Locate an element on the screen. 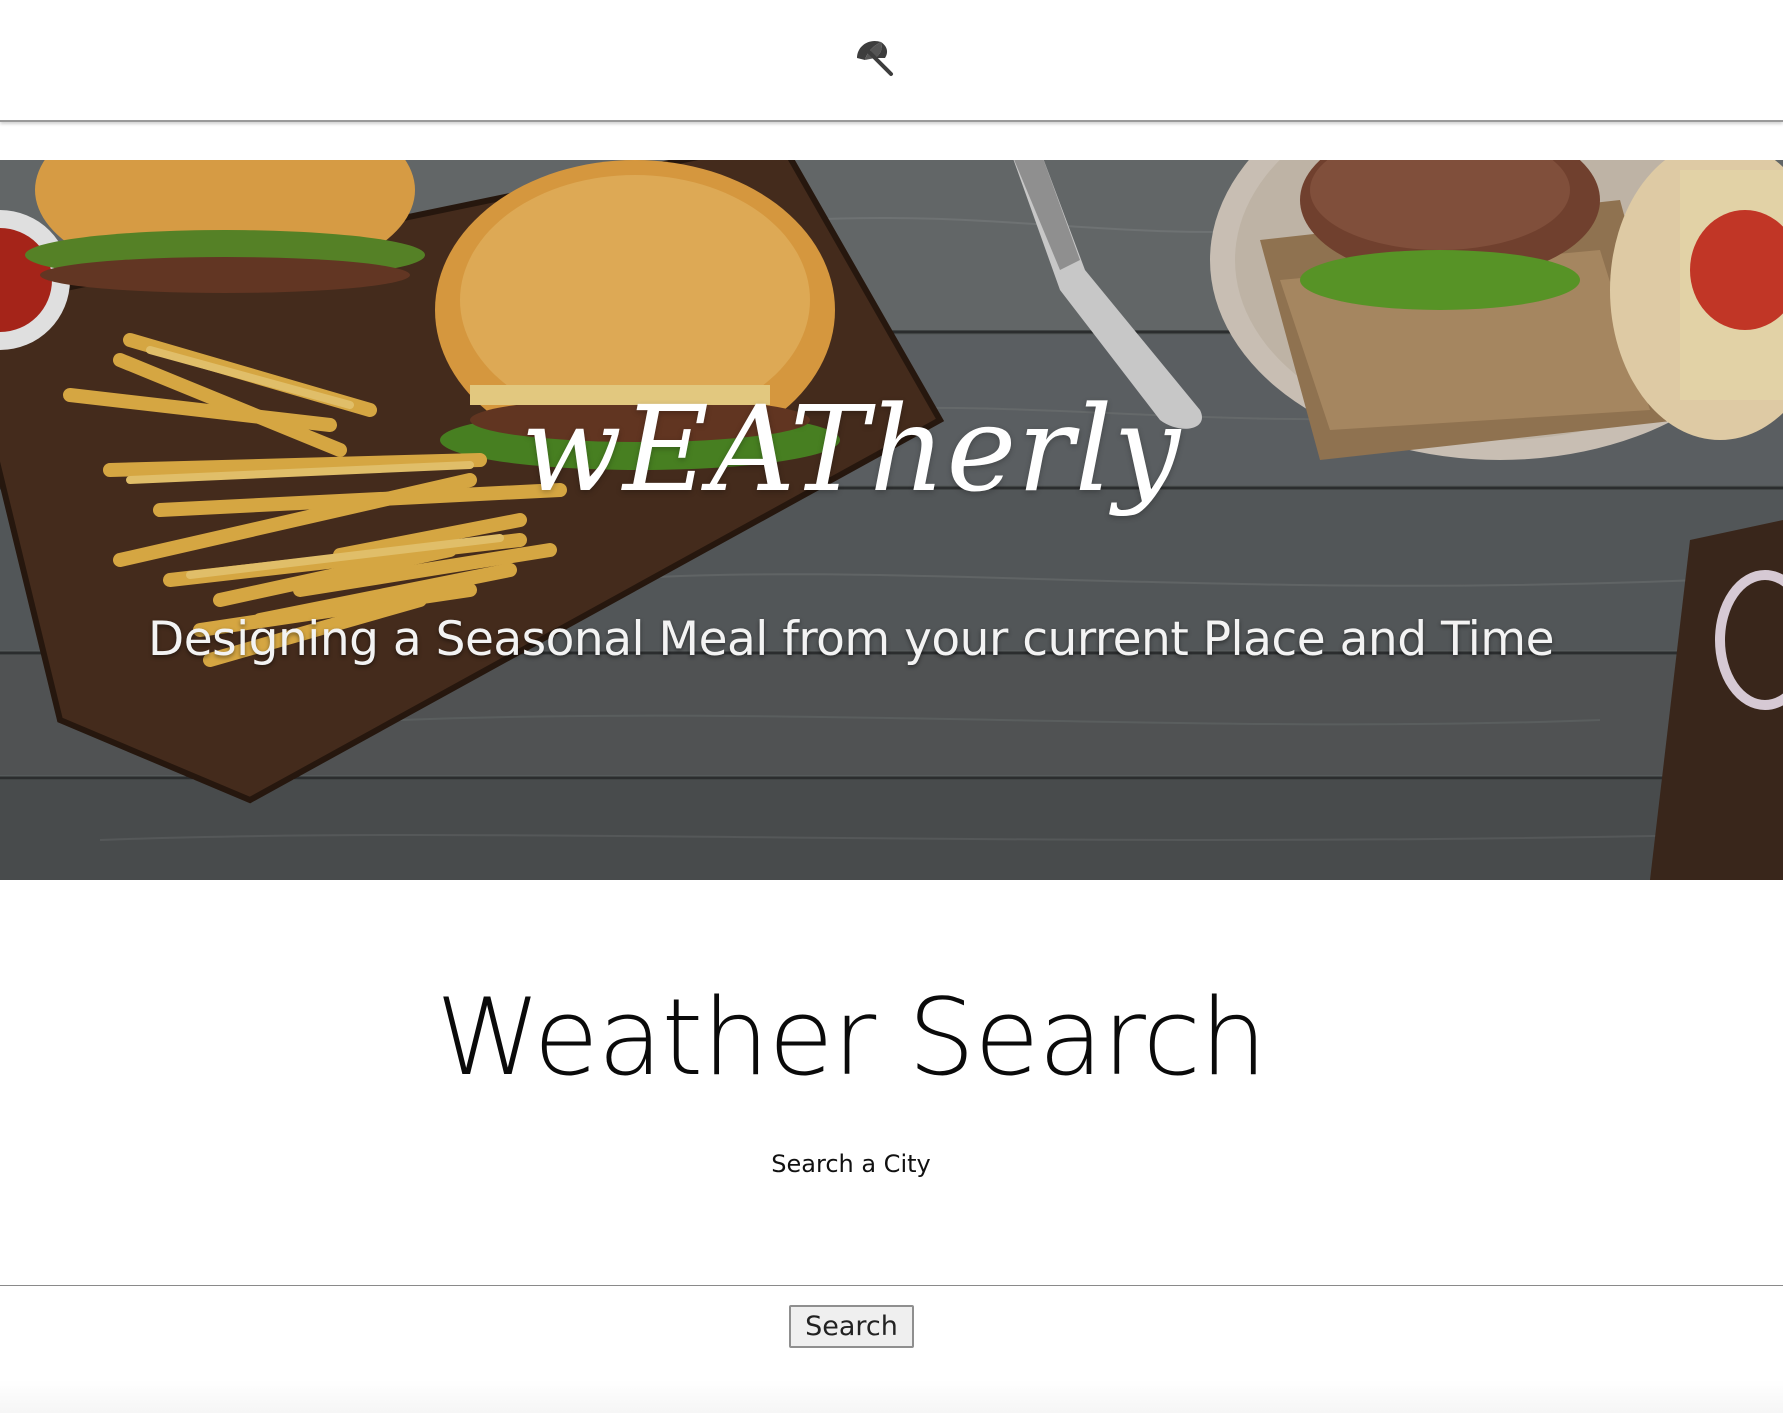 Image resolution: width=1783 pixels, height=1413 pixels. hero-title: wEATherly is located at coordinates (851, 449).